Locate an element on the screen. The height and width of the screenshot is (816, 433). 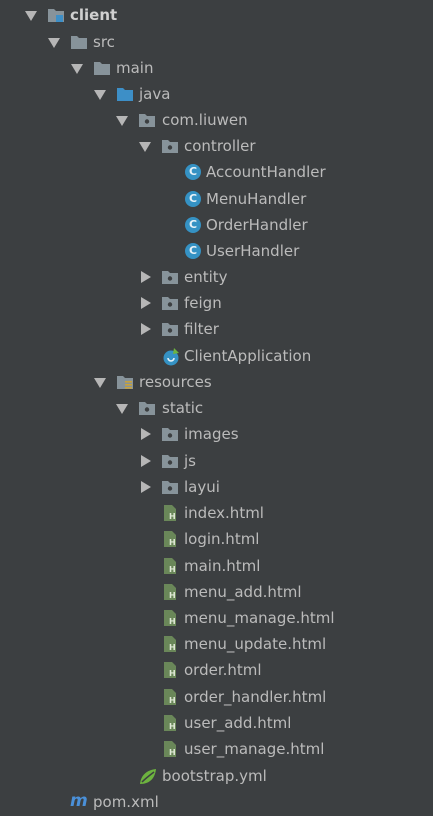
tree-node-java: java is located at coordinates (216, 94).